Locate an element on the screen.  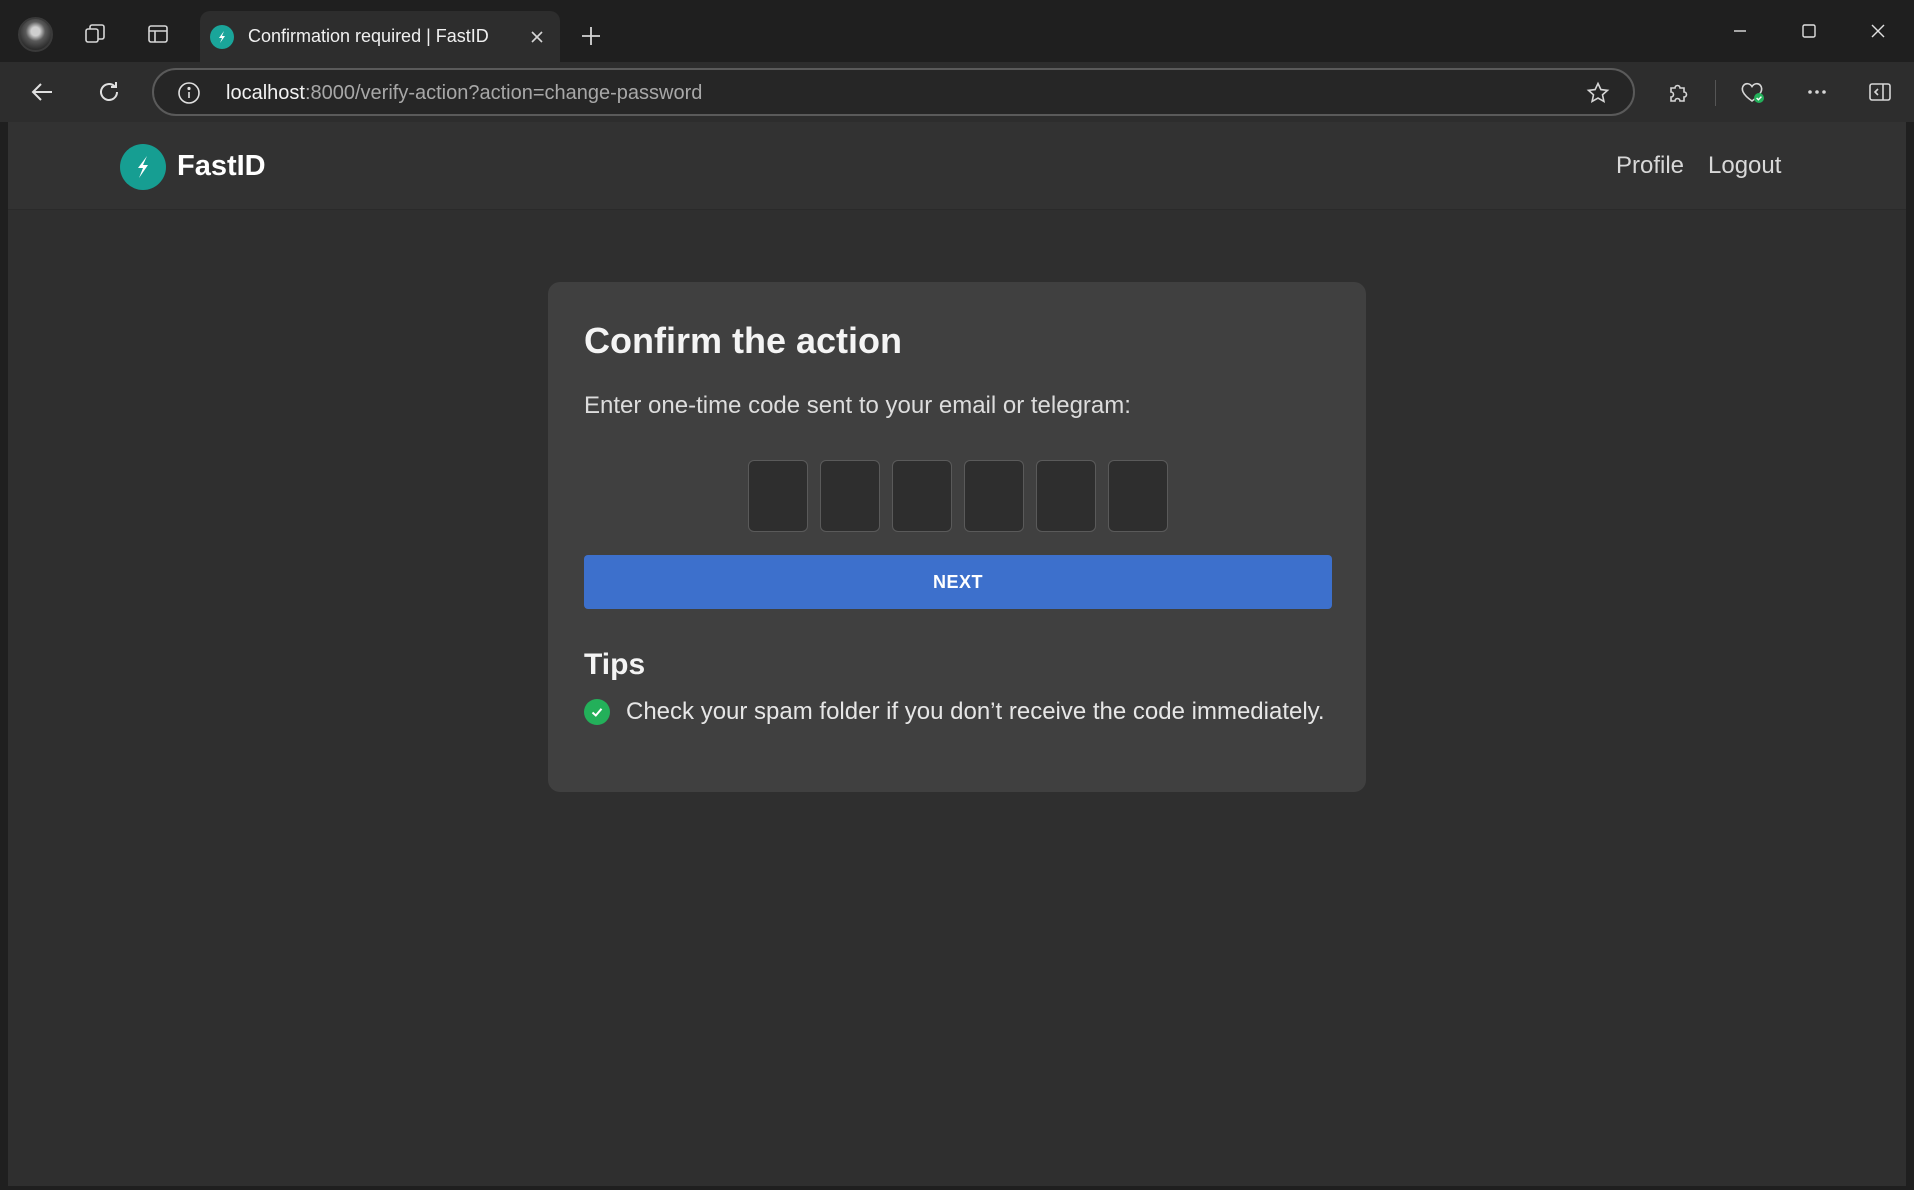
brand-name: FastID is located at coordinates (221, 166).